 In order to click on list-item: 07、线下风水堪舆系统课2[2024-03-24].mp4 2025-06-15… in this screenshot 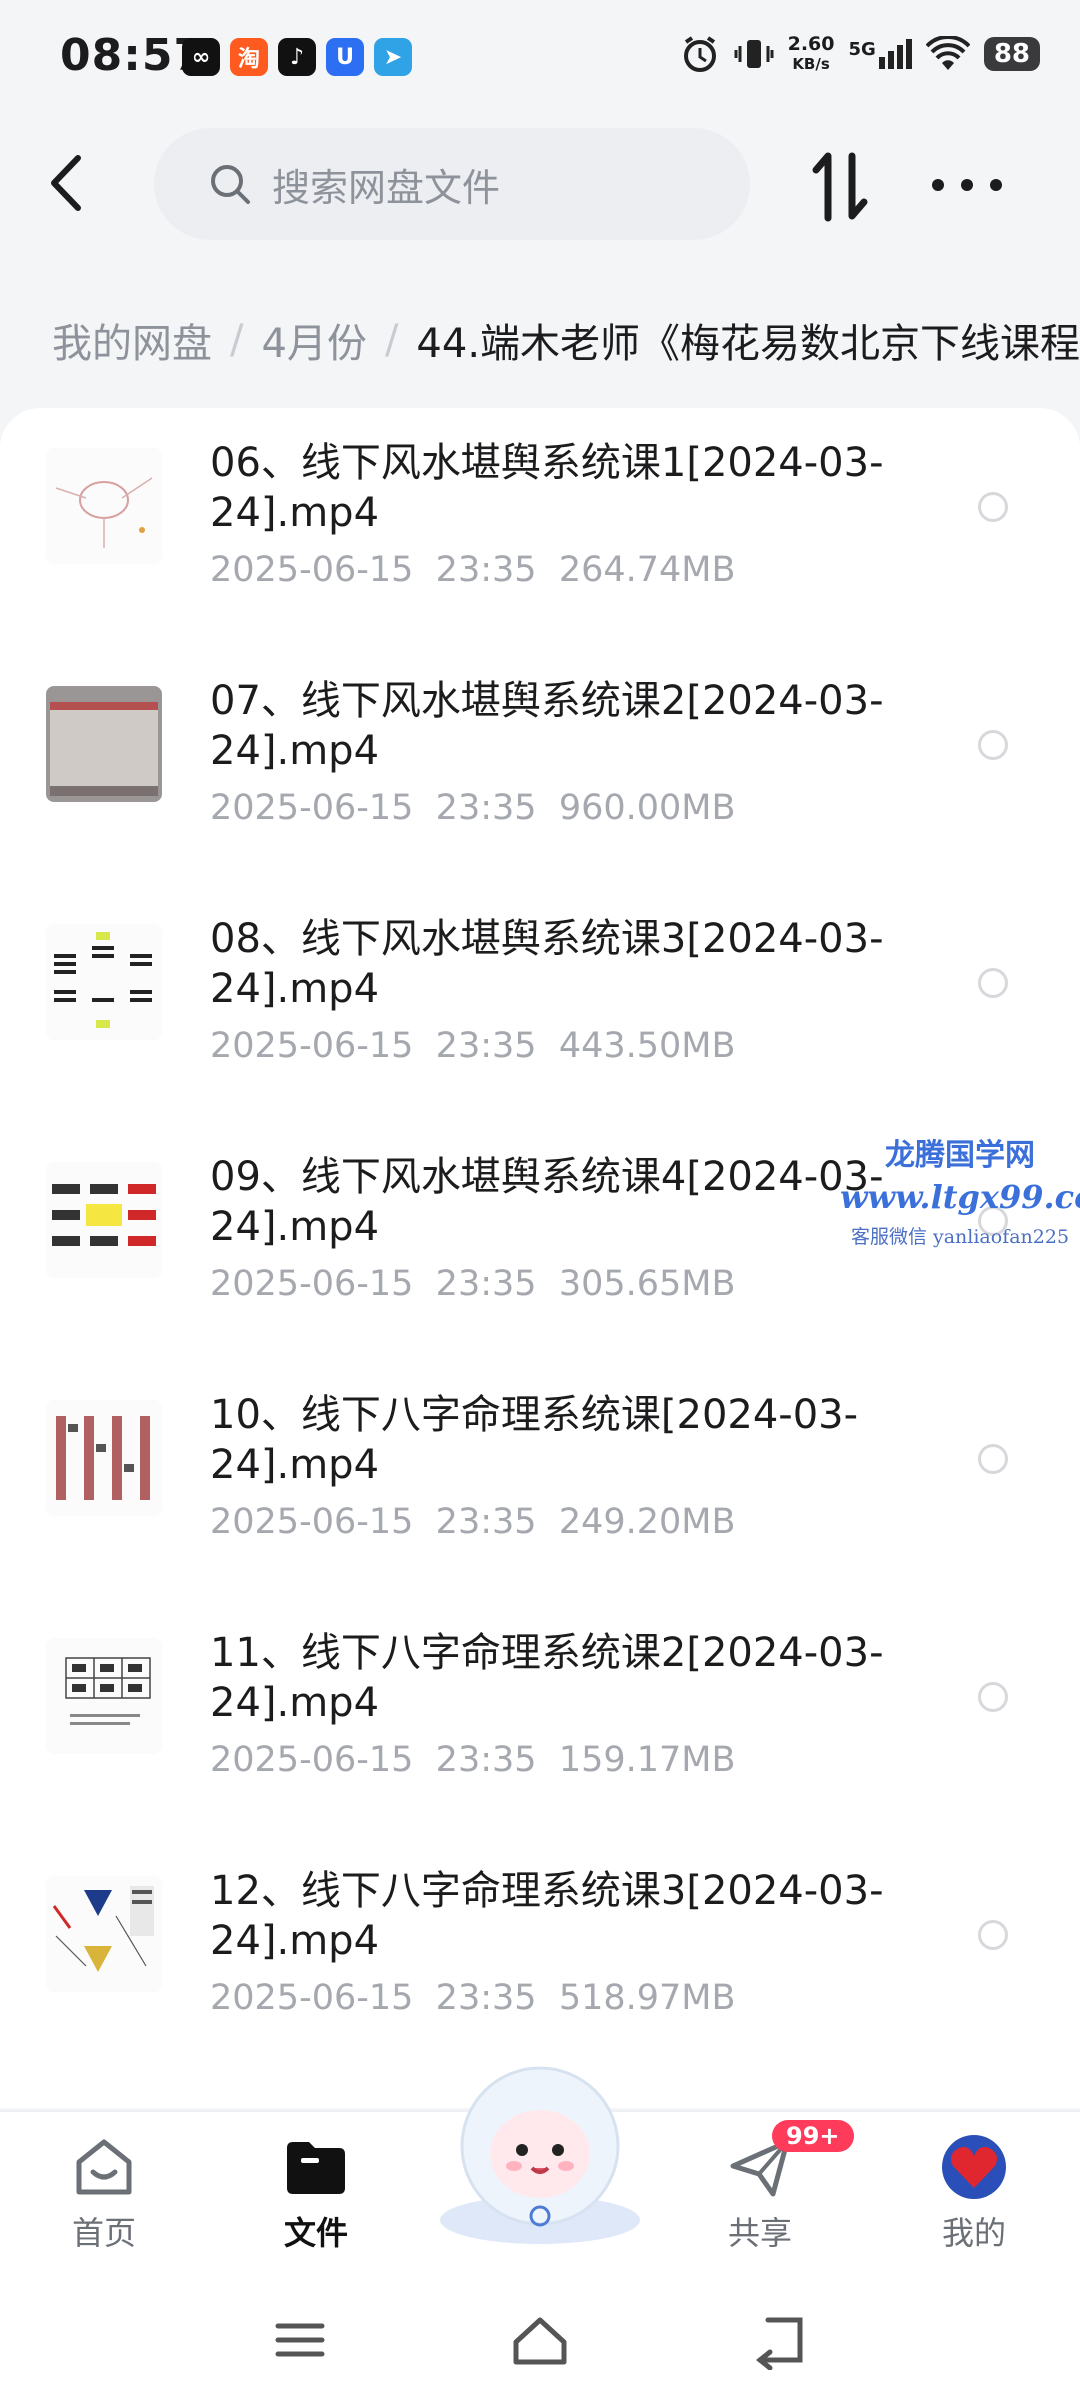, I will do `click(540, 765)`.